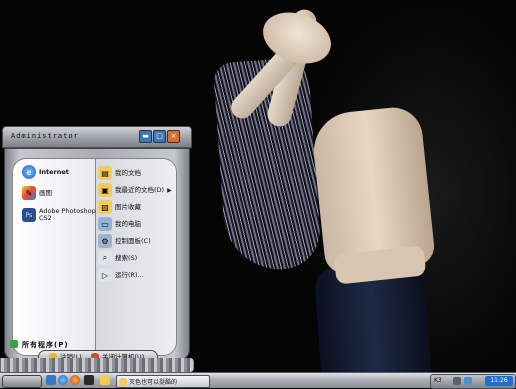 Image resolution: width=516 pixels, height=389 pixels. What do you see at coordinates (468, 381) in the screenshot?
I see `network-icon` at bounding box center [468, 381].